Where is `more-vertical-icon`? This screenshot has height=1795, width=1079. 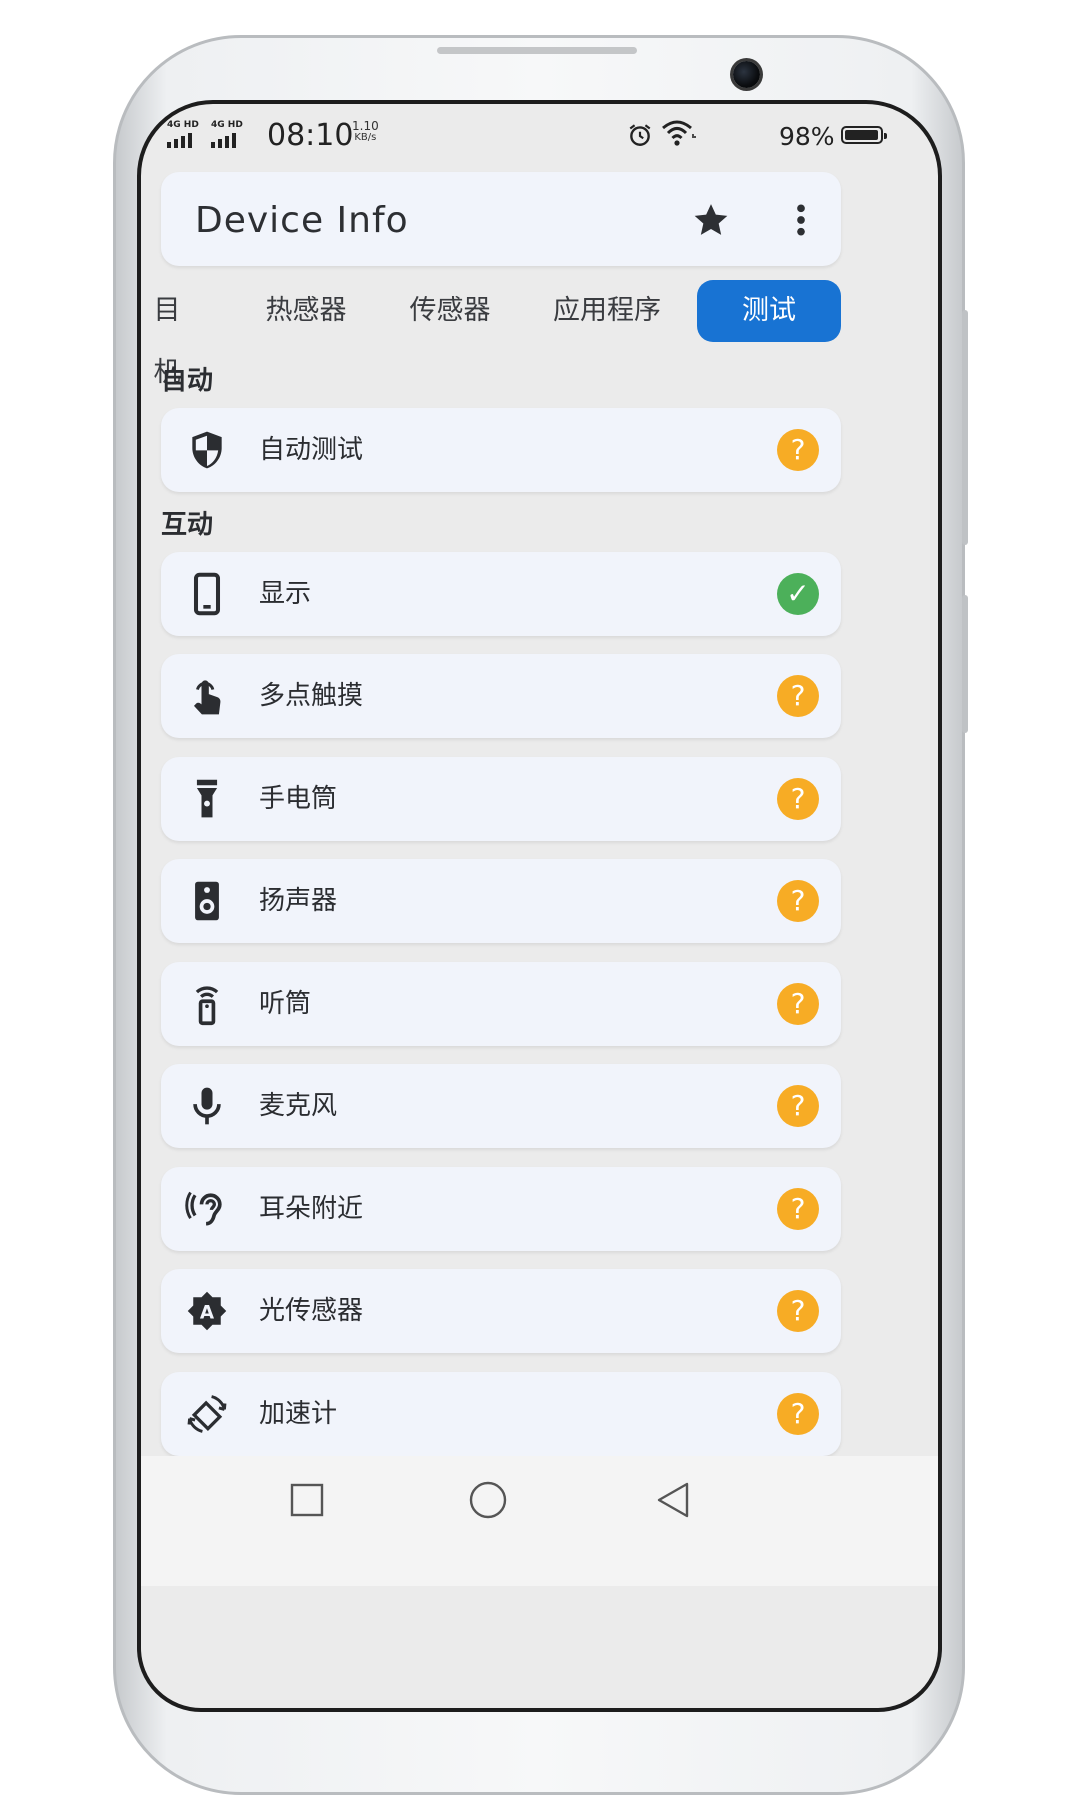 more-vertical-icon is located at coordinates (801, 220).